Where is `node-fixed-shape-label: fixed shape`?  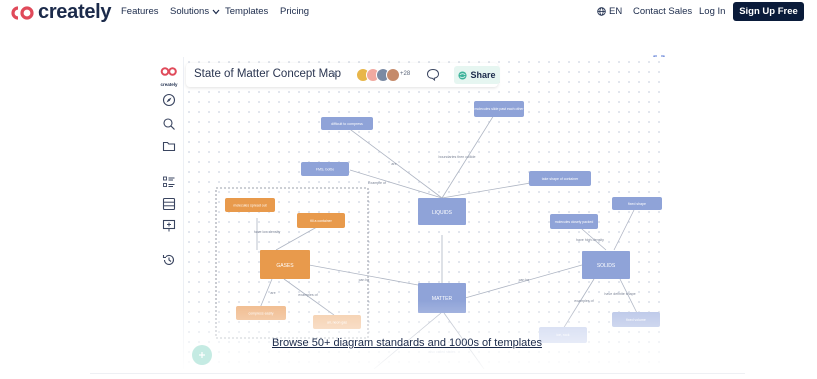
node-fixed-shape-label: fixed shape is located at coordinates (637, 204).